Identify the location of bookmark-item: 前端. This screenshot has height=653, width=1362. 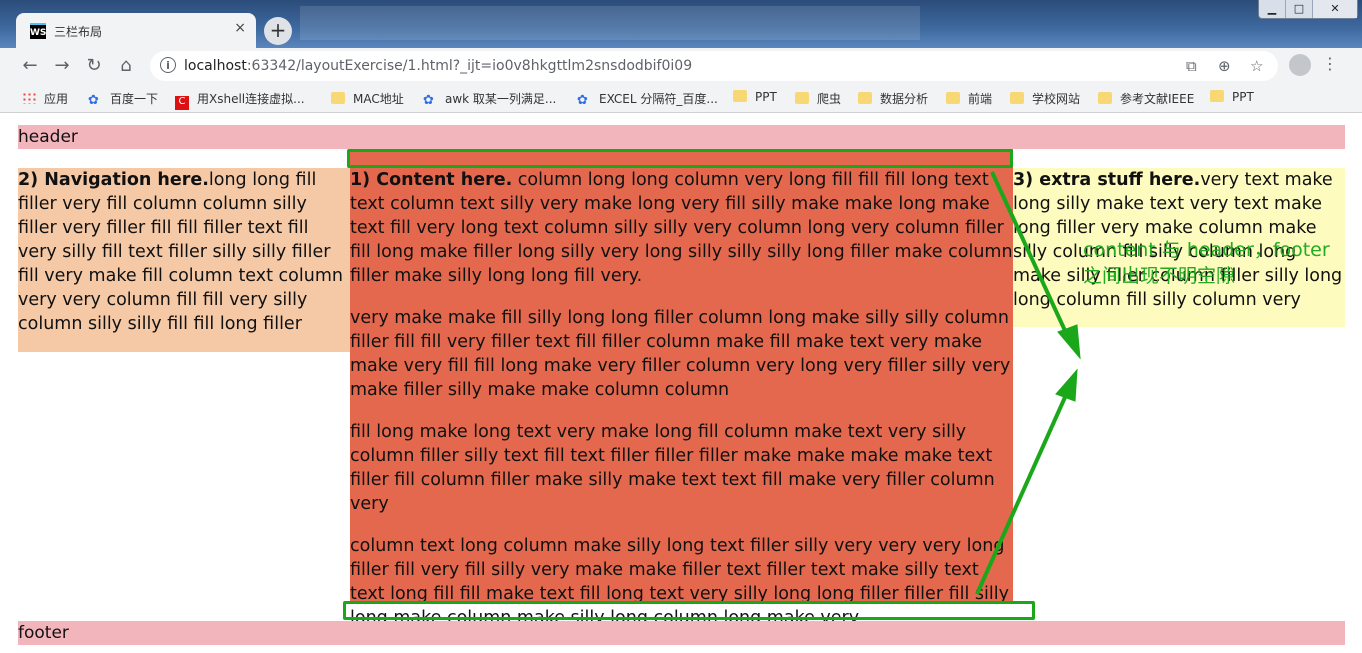
(969, 98).